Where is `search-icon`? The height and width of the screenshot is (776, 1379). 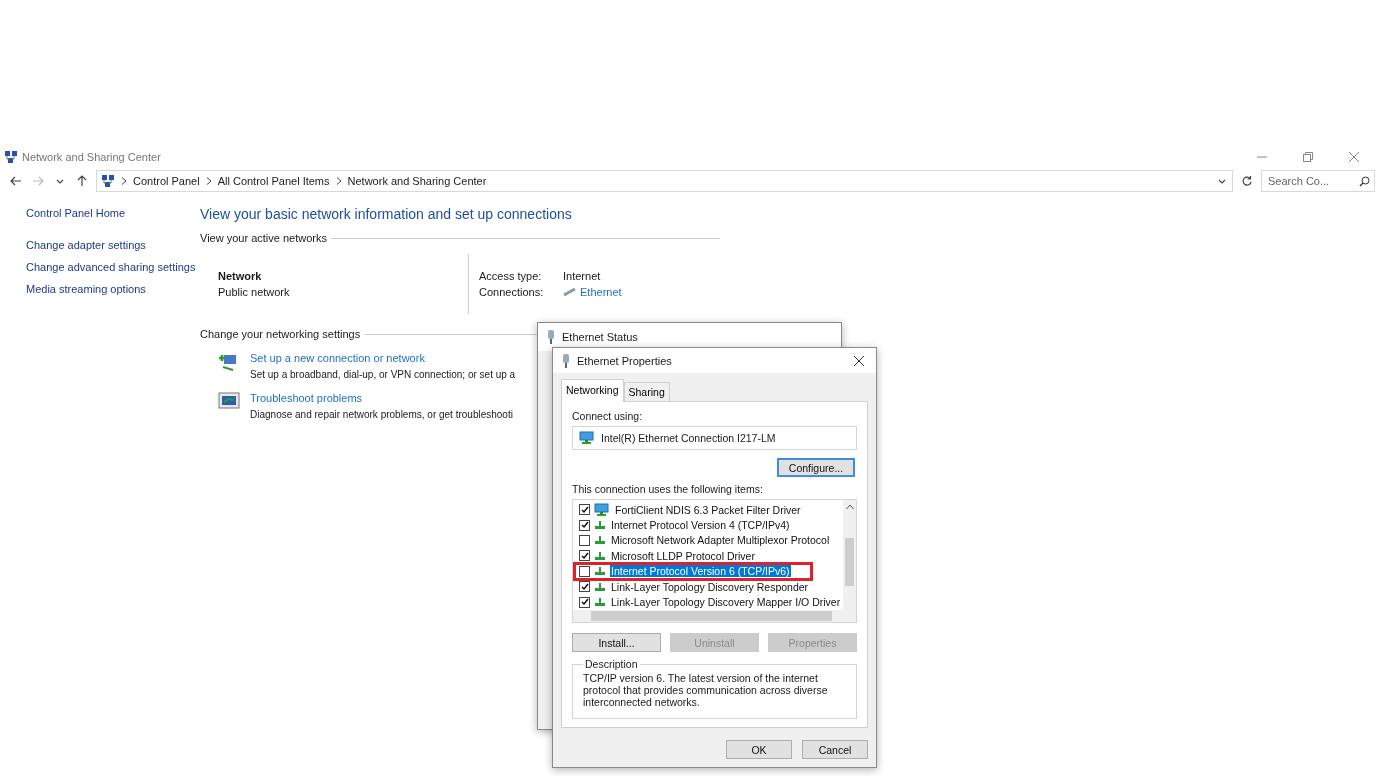
search-icon is located at coordinates (1364, 181).